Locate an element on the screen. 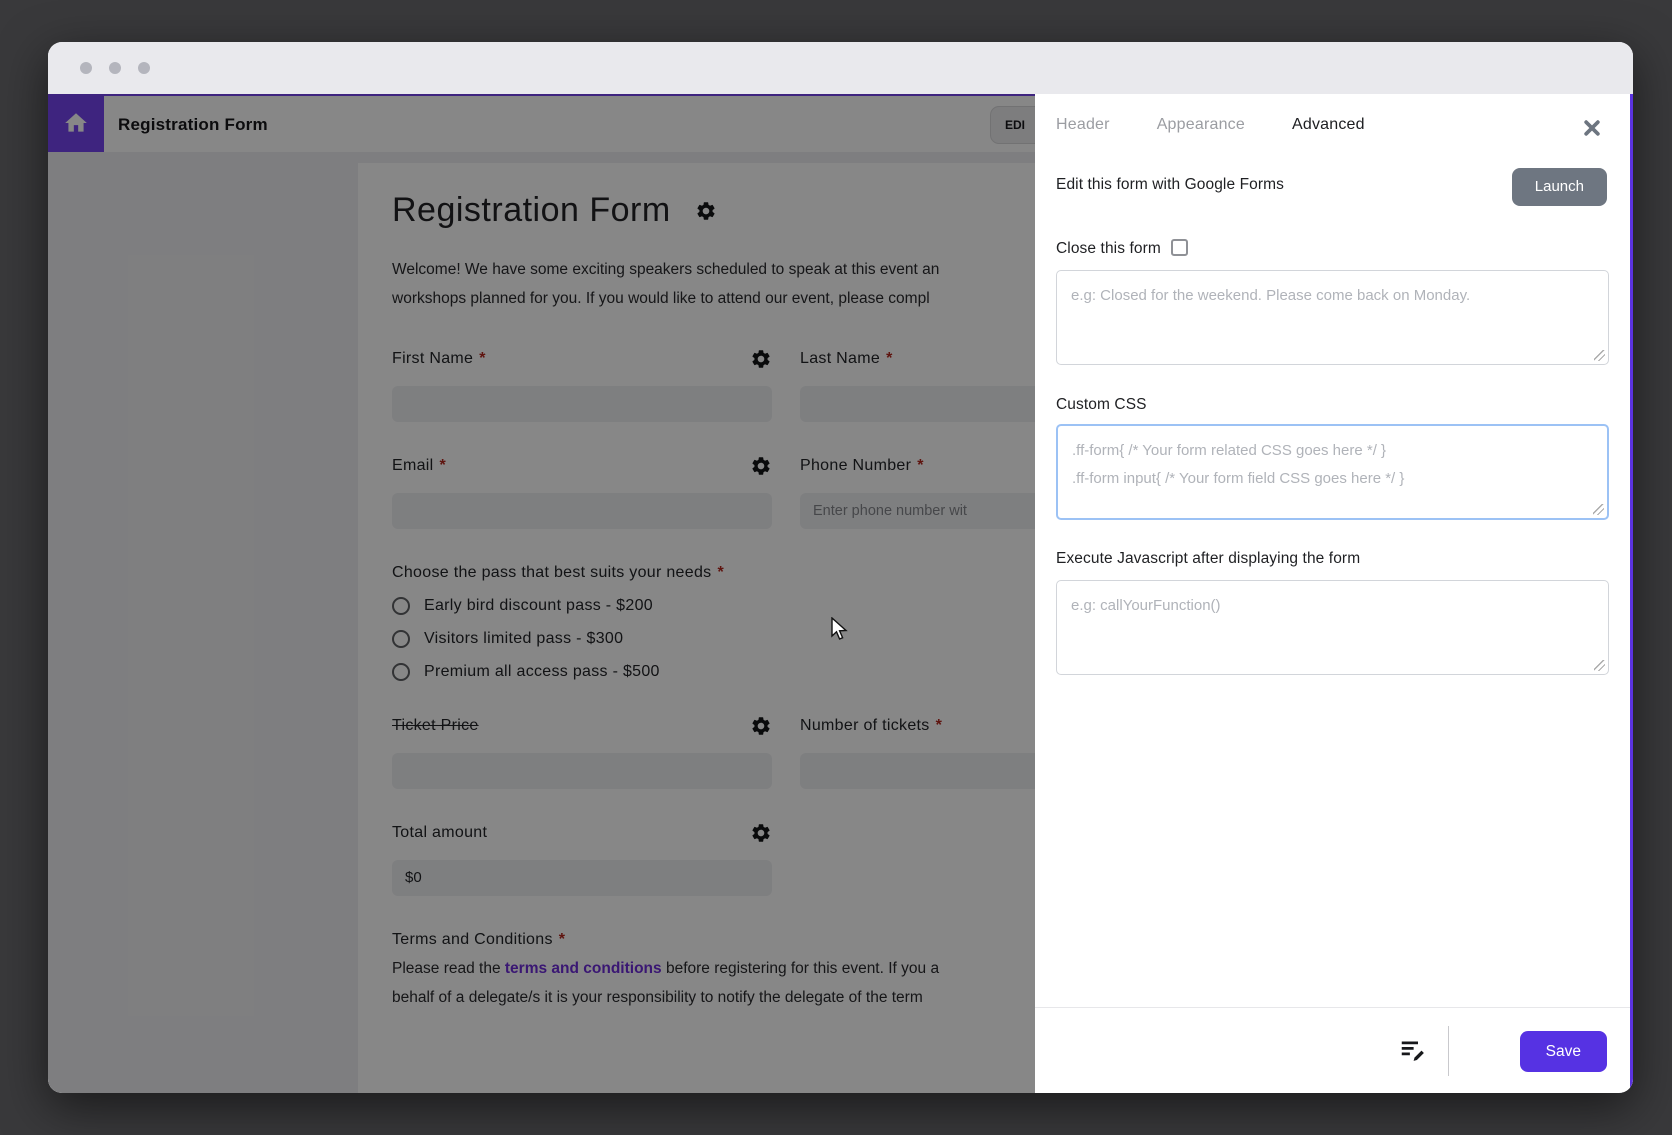  mouse-cursor is located at coordinates (841, 628).